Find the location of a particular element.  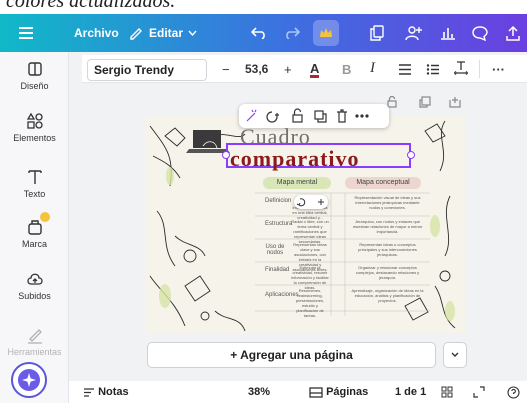

pen-icon is located at coordinates (35, 335).